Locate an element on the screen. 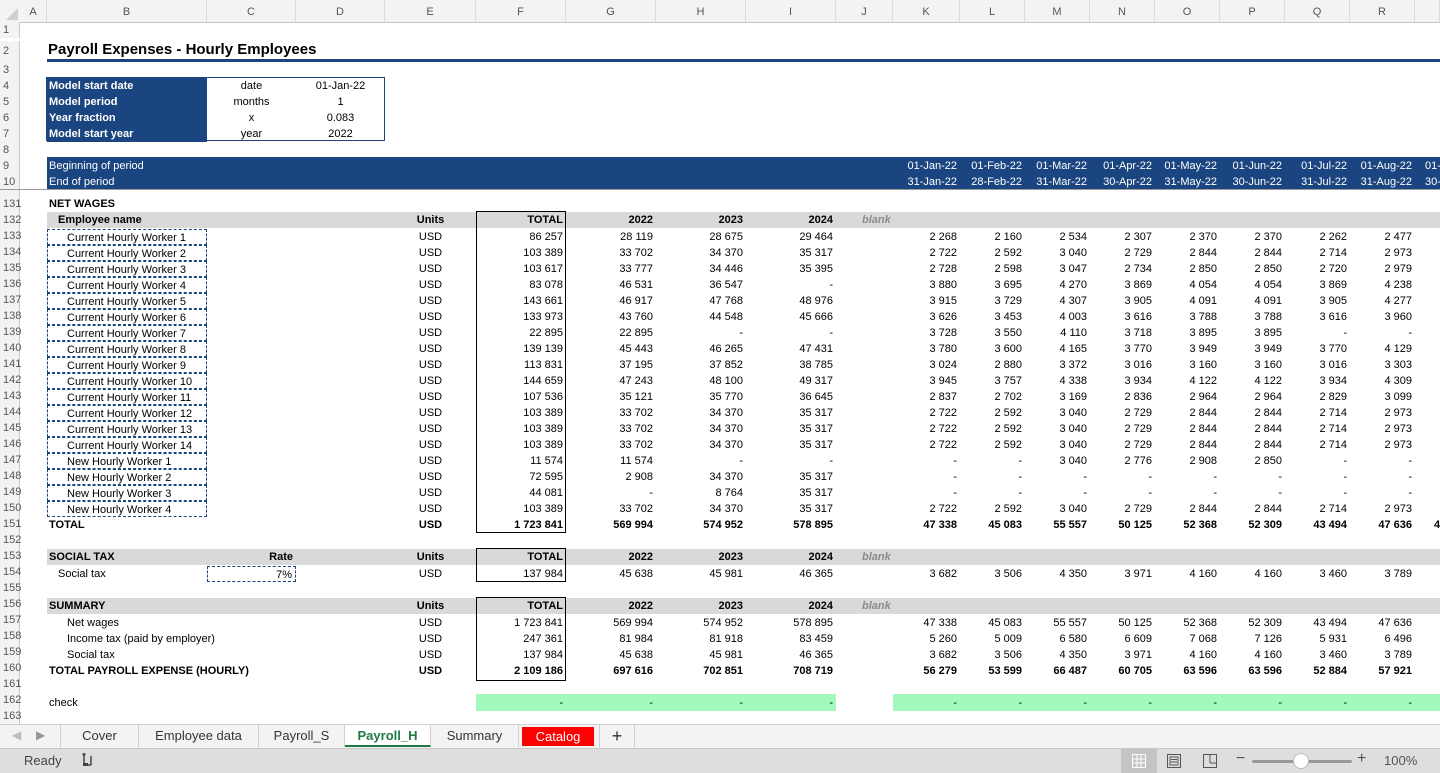 The width and height of the screenshot is (1440, 773). row-header-6: 6 is located at coordinates (10, 118).